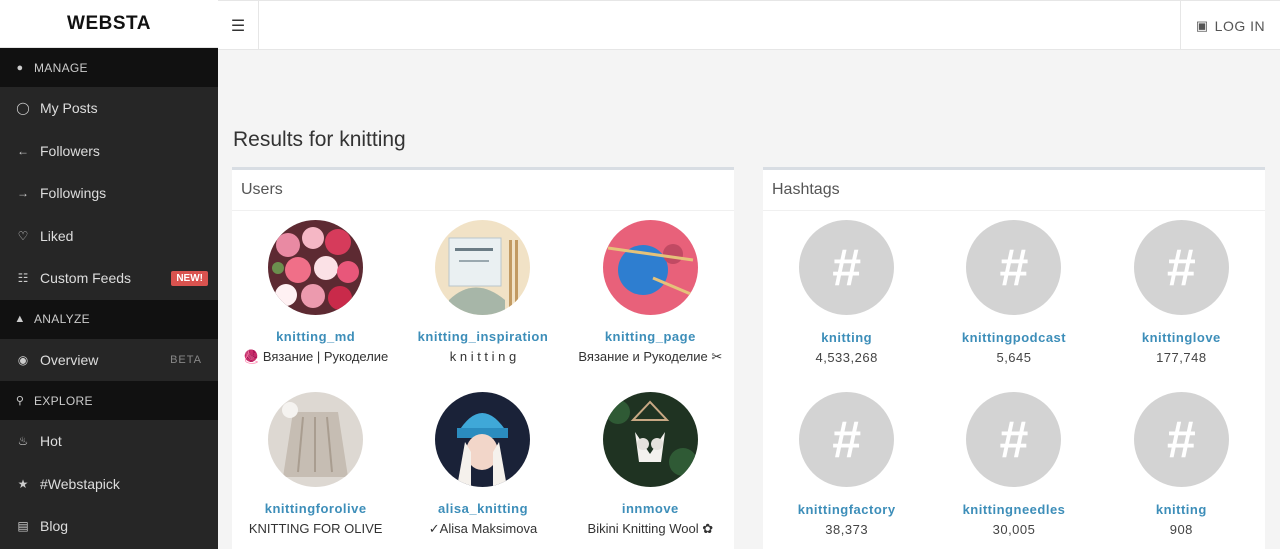 Image resolution: width=1280 pixels, height=549 pixels. I want to click on section-label: EXPLORE, so click(63, 400).